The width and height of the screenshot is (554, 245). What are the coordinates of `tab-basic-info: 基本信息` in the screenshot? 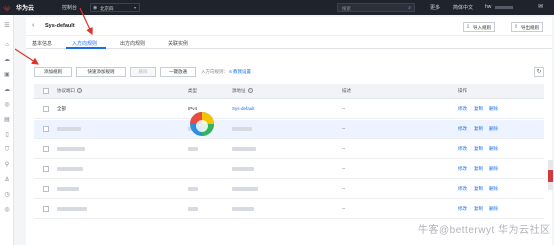 It's located at (42, 43).